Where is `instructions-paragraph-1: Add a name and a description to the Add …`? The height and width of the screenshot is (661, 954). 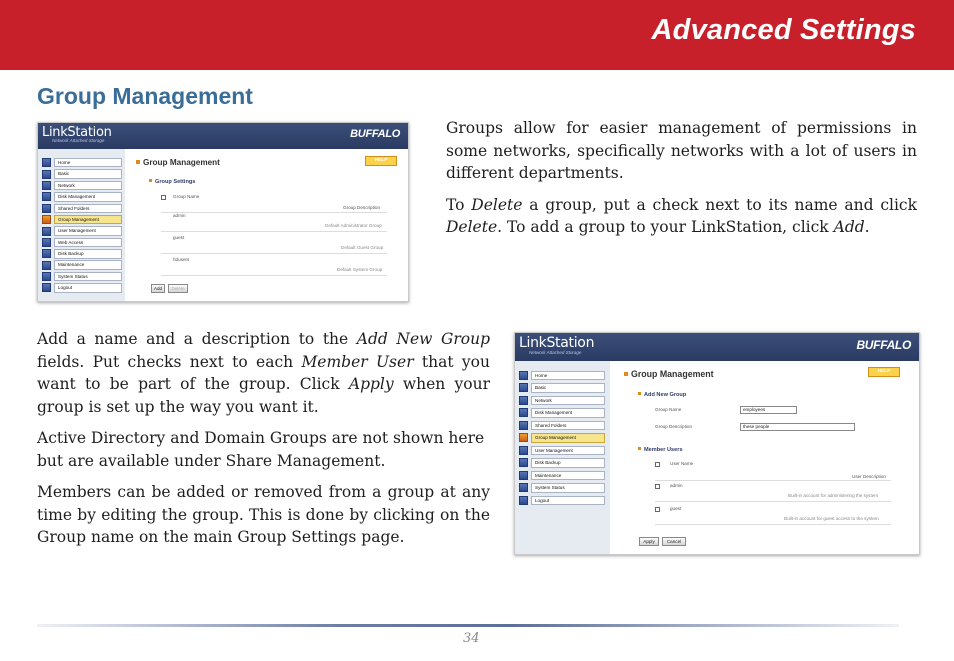
instructions-paragraph-1: Add a name and a description to the Add … is located at coordinates (263, 373).